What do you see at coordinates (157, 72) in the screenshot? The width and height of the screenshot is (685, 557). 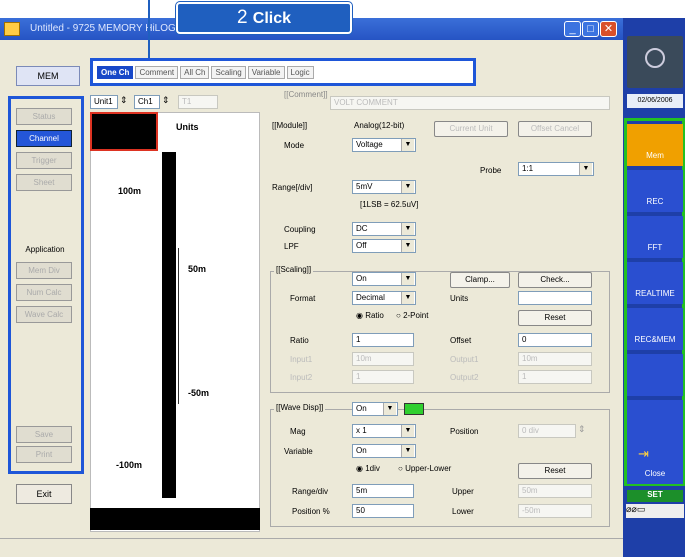 I see `tab-comment: Comment` at bounding box center [157, 72].